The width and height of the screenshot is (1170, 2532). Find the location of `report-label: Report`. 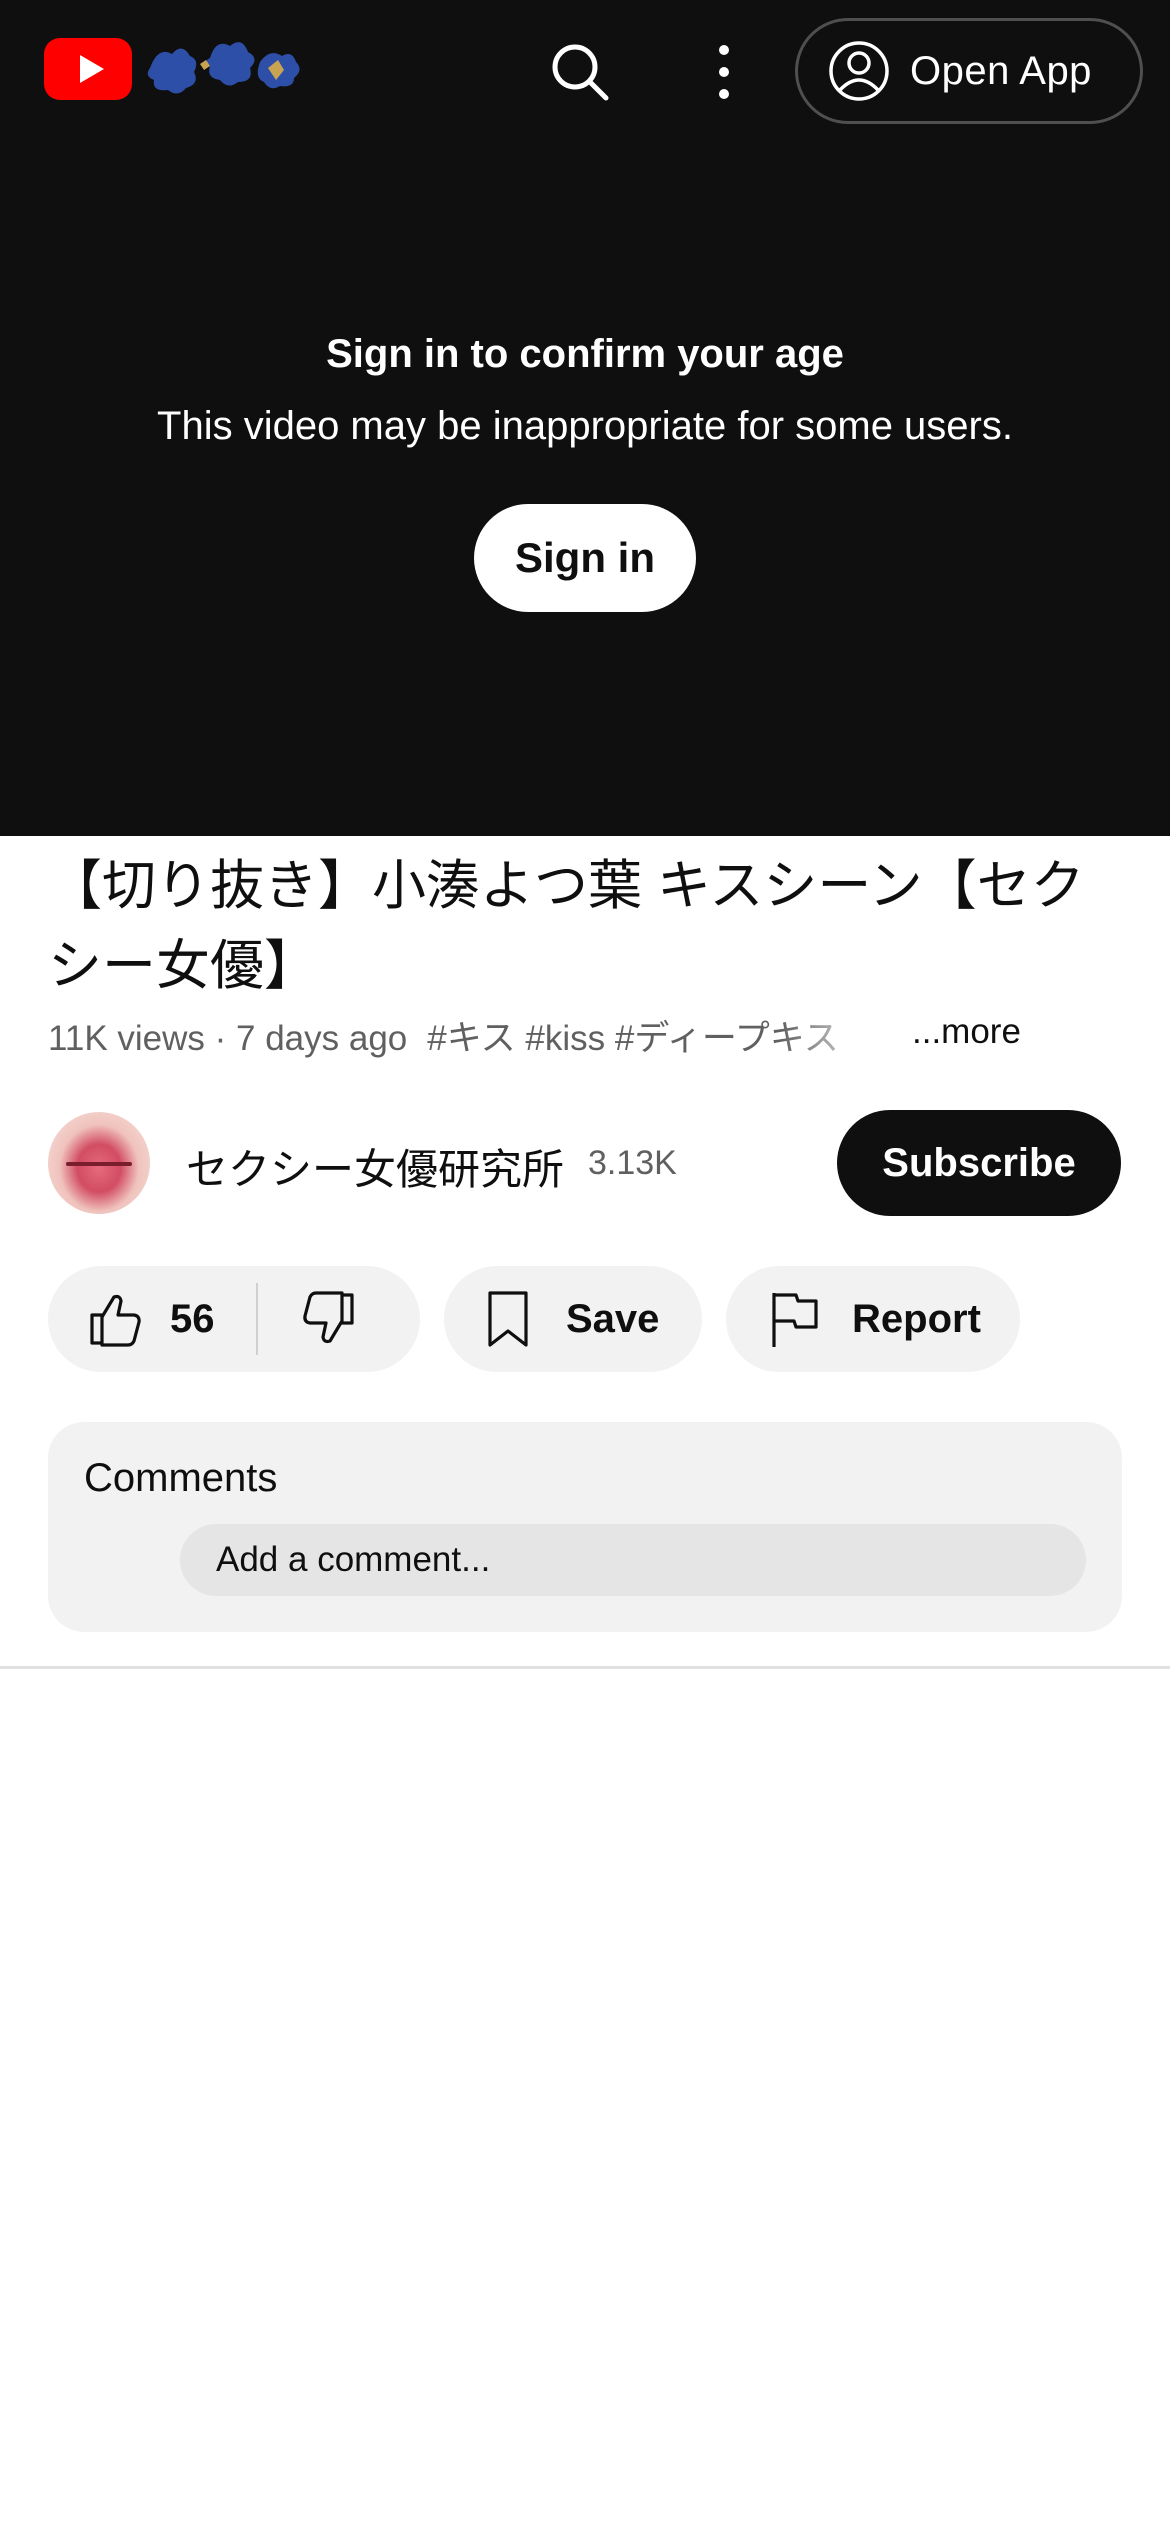

report-label: Report is located at coordinates (916, 1318).